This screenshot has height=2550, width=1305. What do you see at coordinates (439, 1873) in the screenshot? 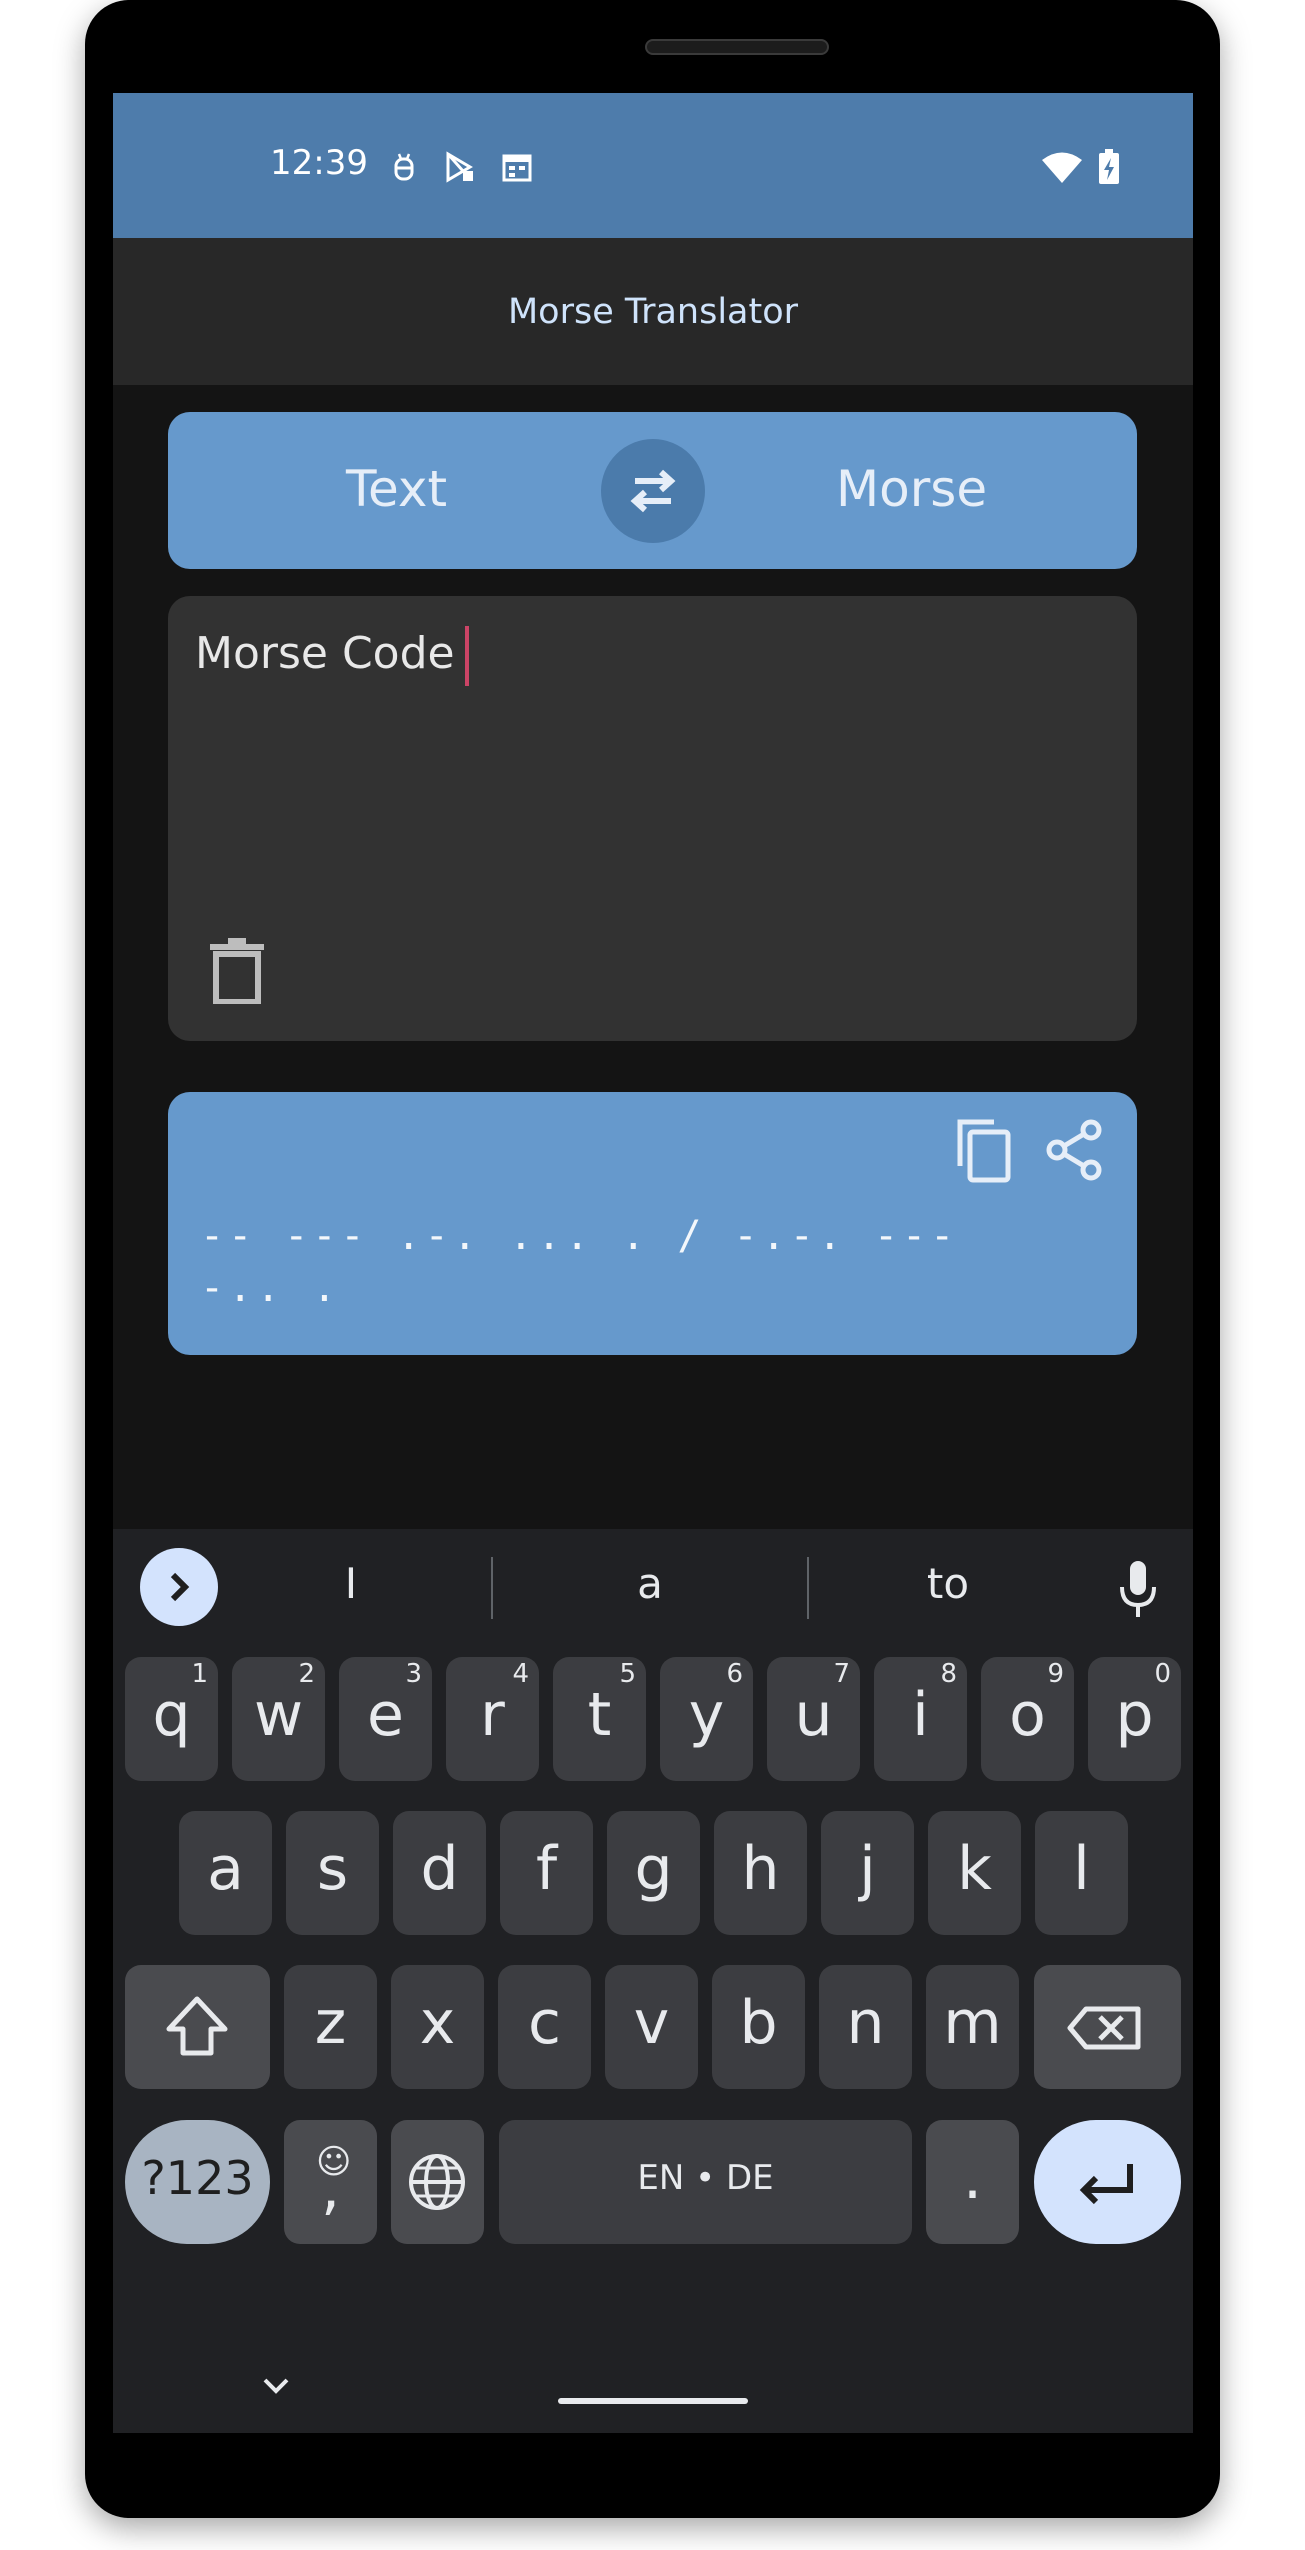
I see `key-d: d` at bounding box center [439, 1873].